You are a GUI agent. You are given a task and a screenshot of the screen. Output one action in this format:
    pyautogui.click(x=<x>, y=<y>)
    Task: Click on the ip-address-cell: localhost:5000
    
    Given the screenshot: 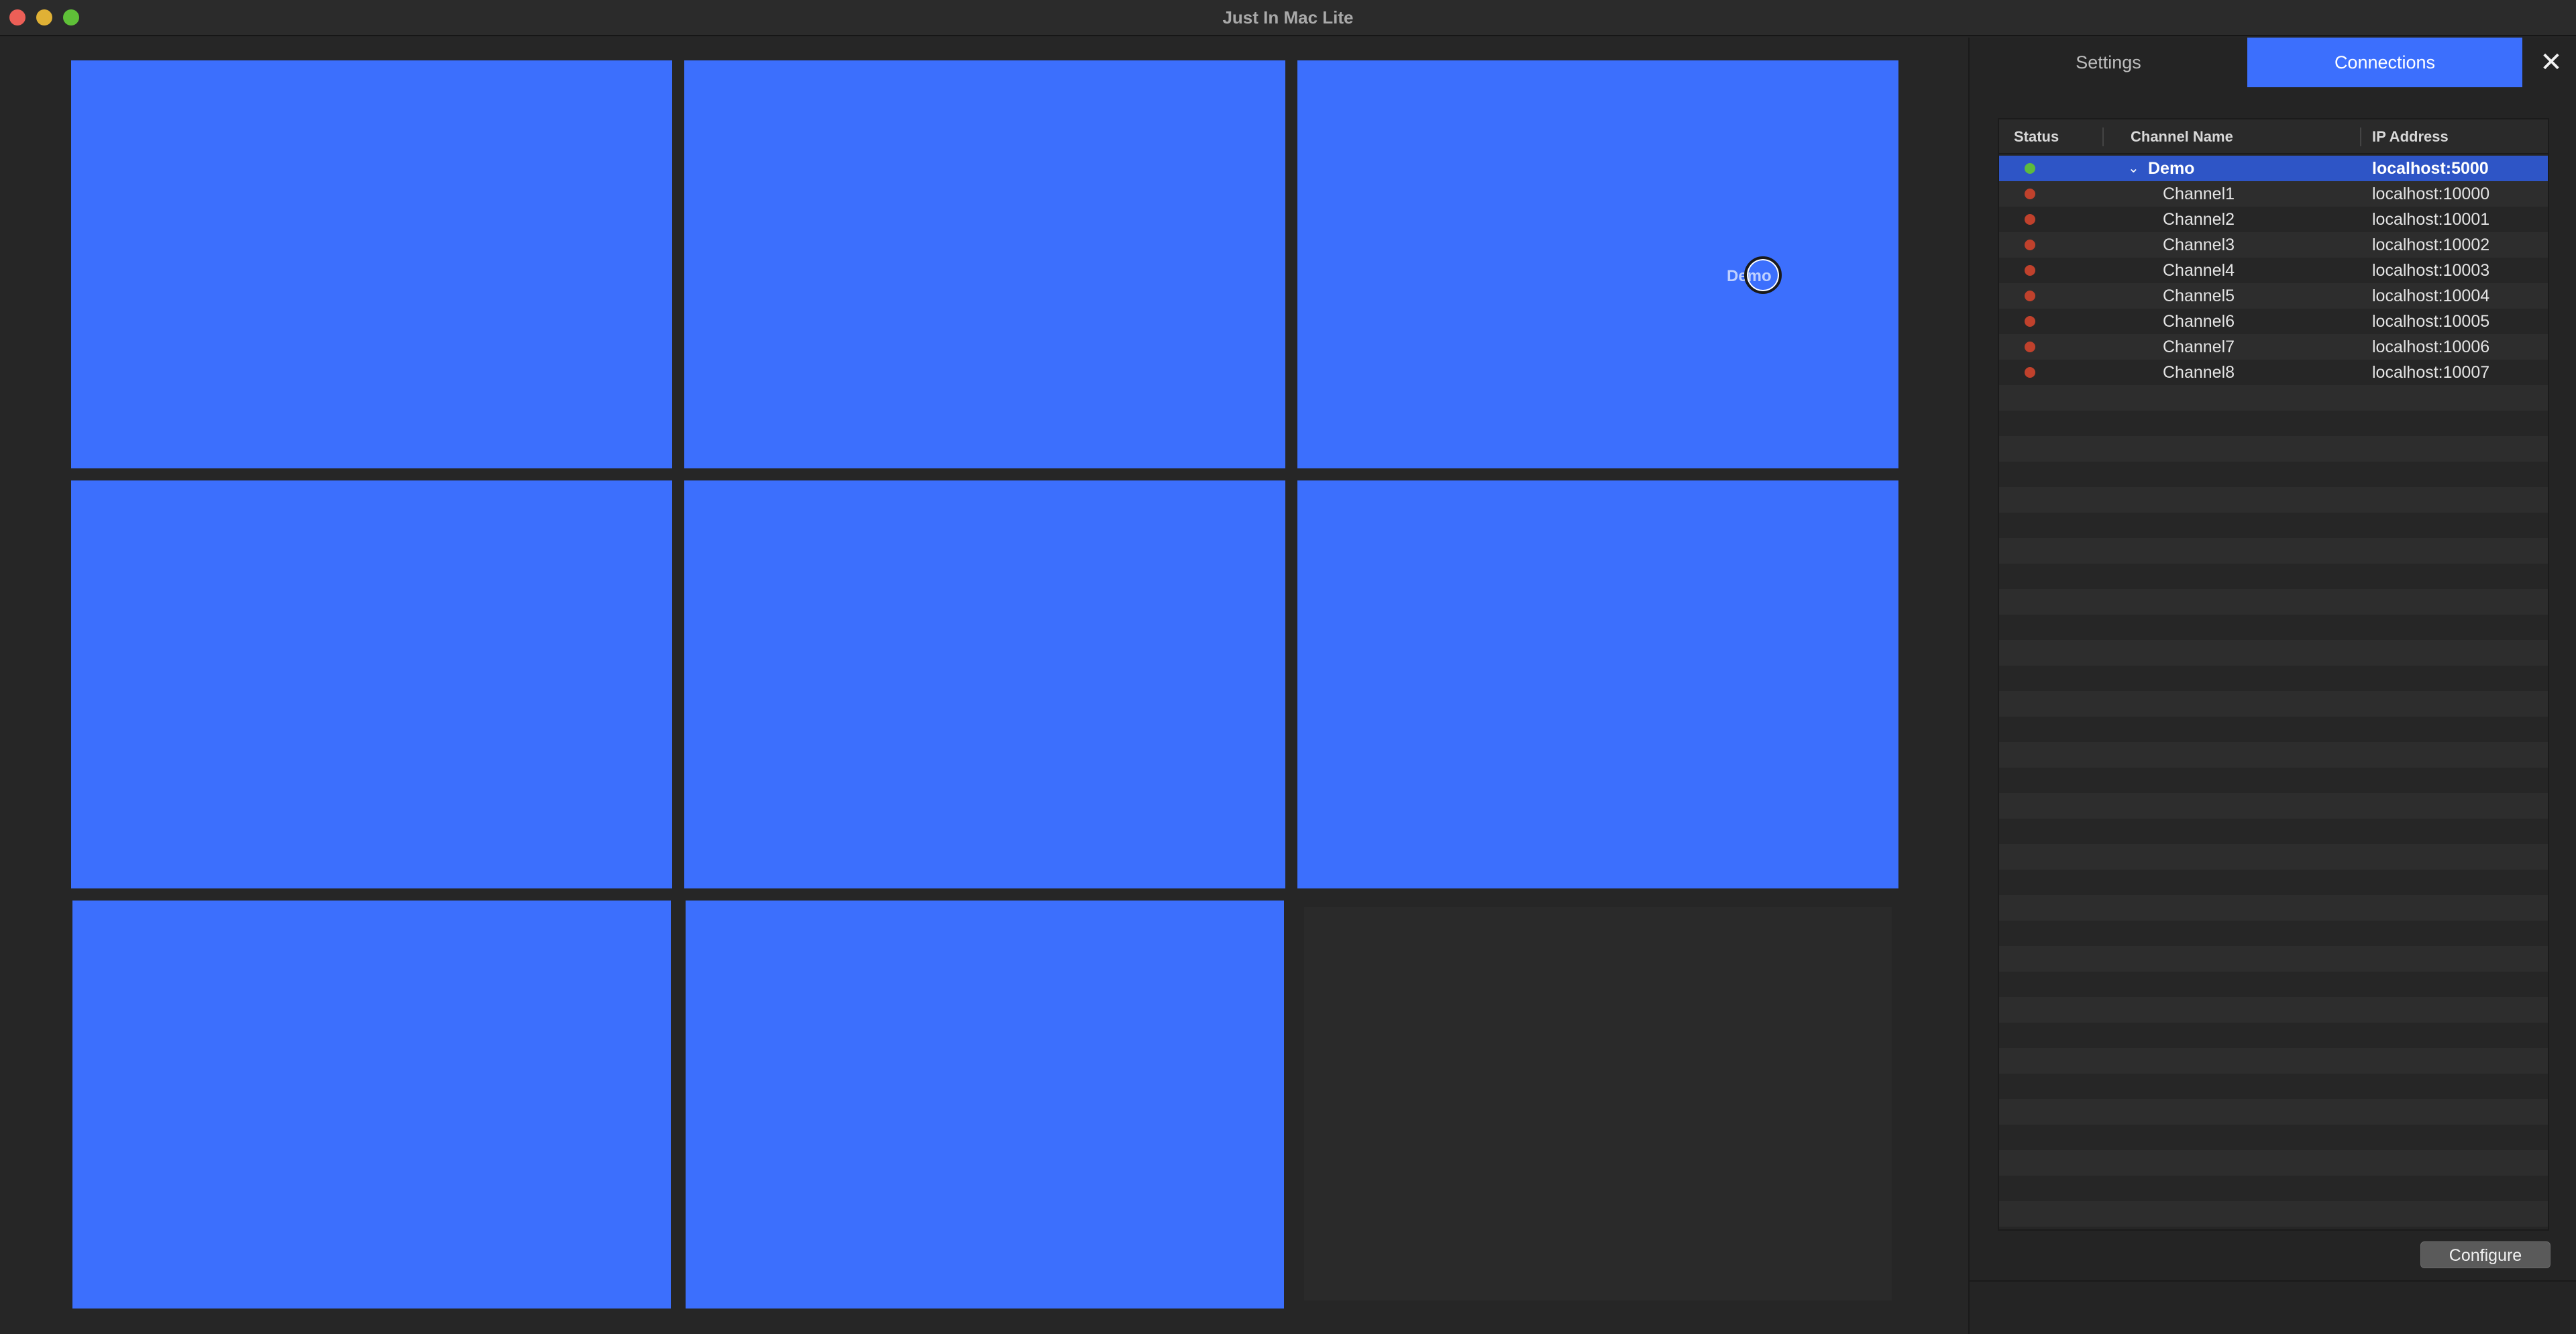 What is the action you would take?
    pyautogui.click(x=2430, y=168)
    